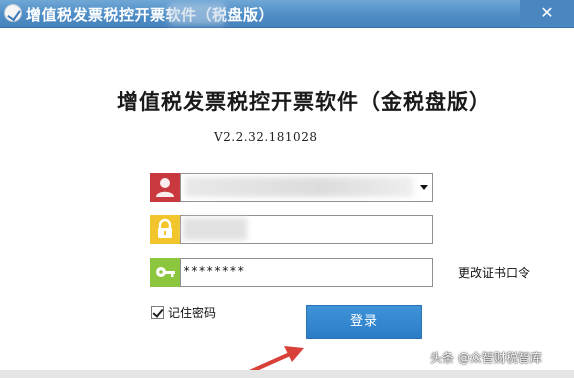  I want to click on user-select, so click(306, 187).